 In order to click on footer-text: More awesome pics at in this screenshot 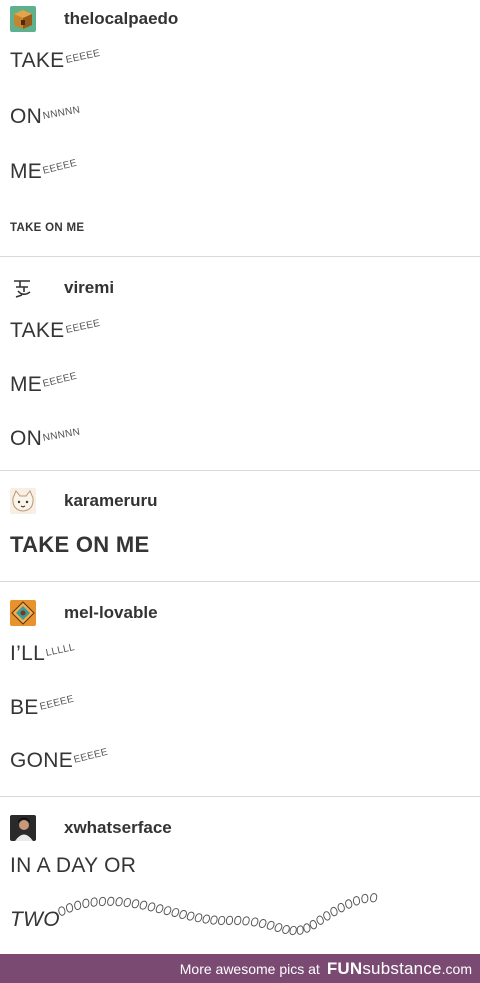, I will do `click(249, 968)`.